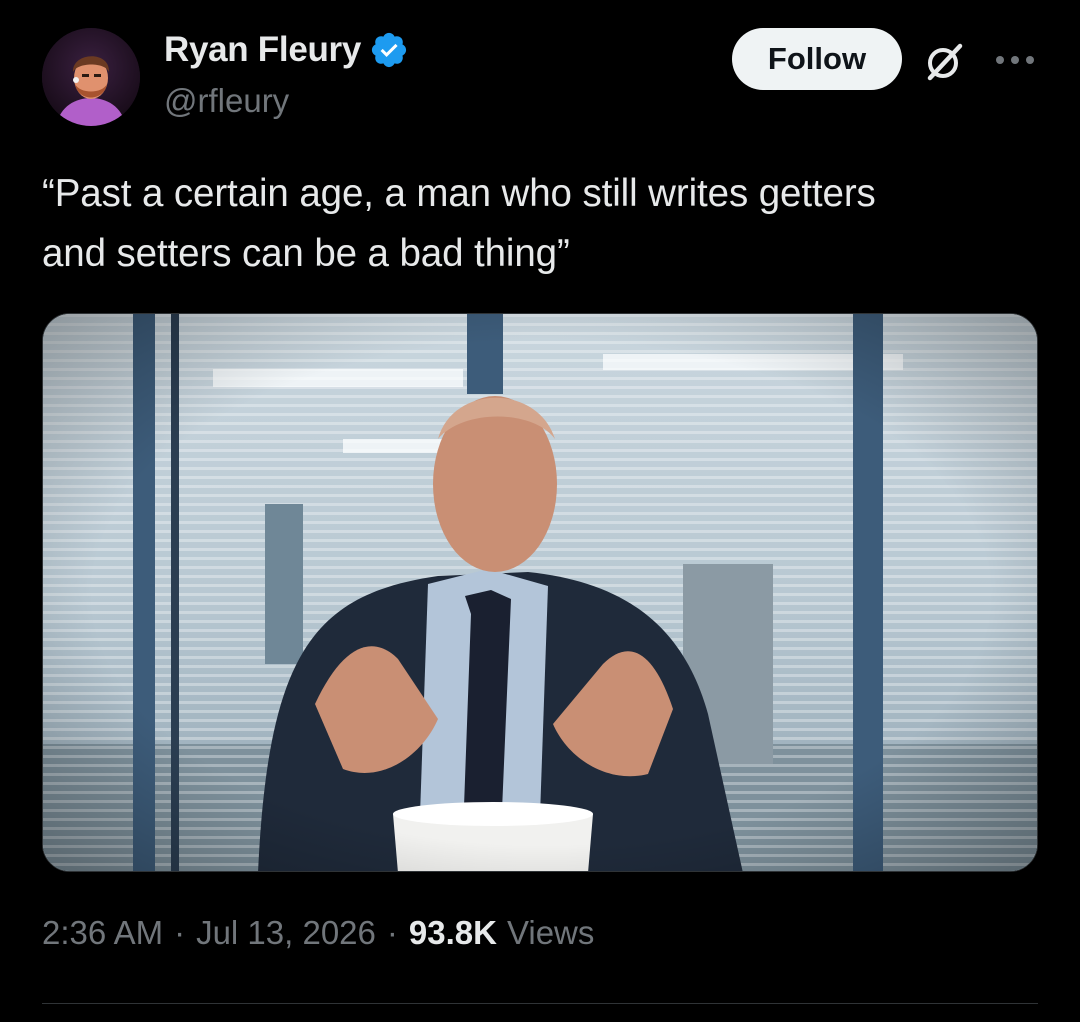 The width and height of the screenshot is (1080, 1022). What do you see at coordinates (286, 933) in the screenshot?
I see `tweet-date: Jul 13, 2026` at bounding box center [286, 933].